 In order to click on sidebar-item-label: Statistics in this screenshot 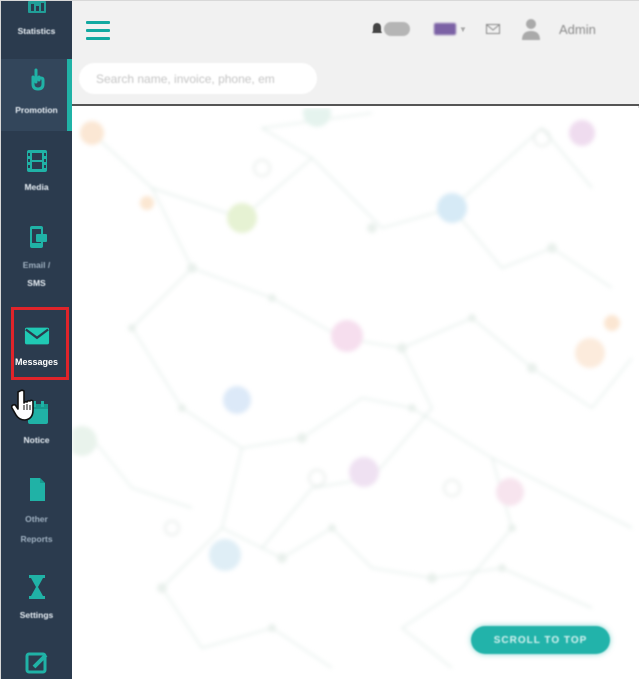, I will do `click(36, 31)`.